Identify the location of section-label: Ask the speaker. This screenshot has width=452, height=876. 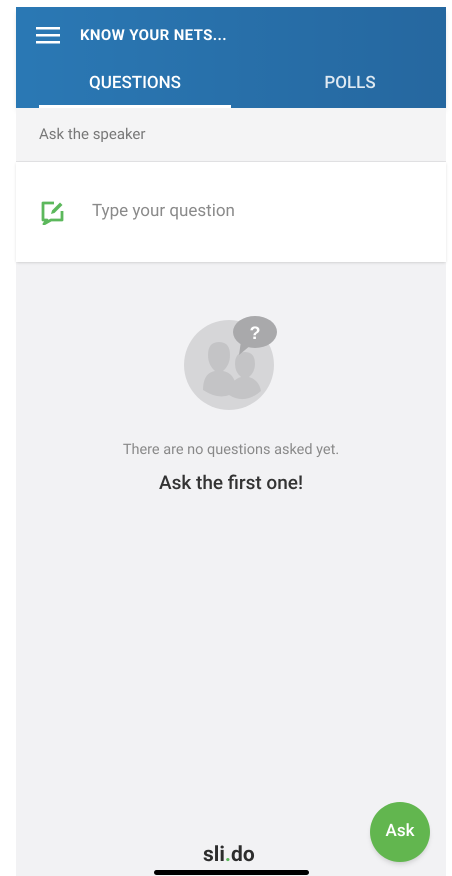
(92, 135).